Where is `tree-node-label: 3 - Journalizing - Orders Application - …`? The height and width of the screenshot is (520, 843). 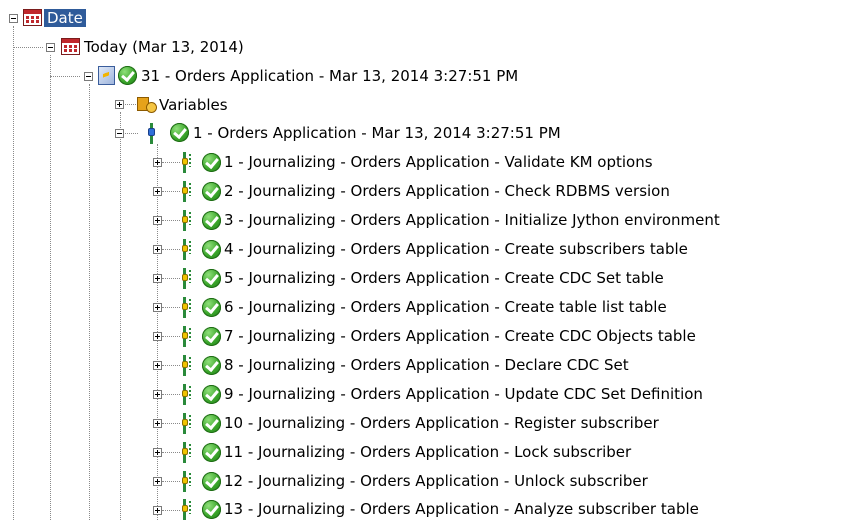 tree-node-label: 3 - Journalizing - Orders Application - … is located at coordinates (472, 220).